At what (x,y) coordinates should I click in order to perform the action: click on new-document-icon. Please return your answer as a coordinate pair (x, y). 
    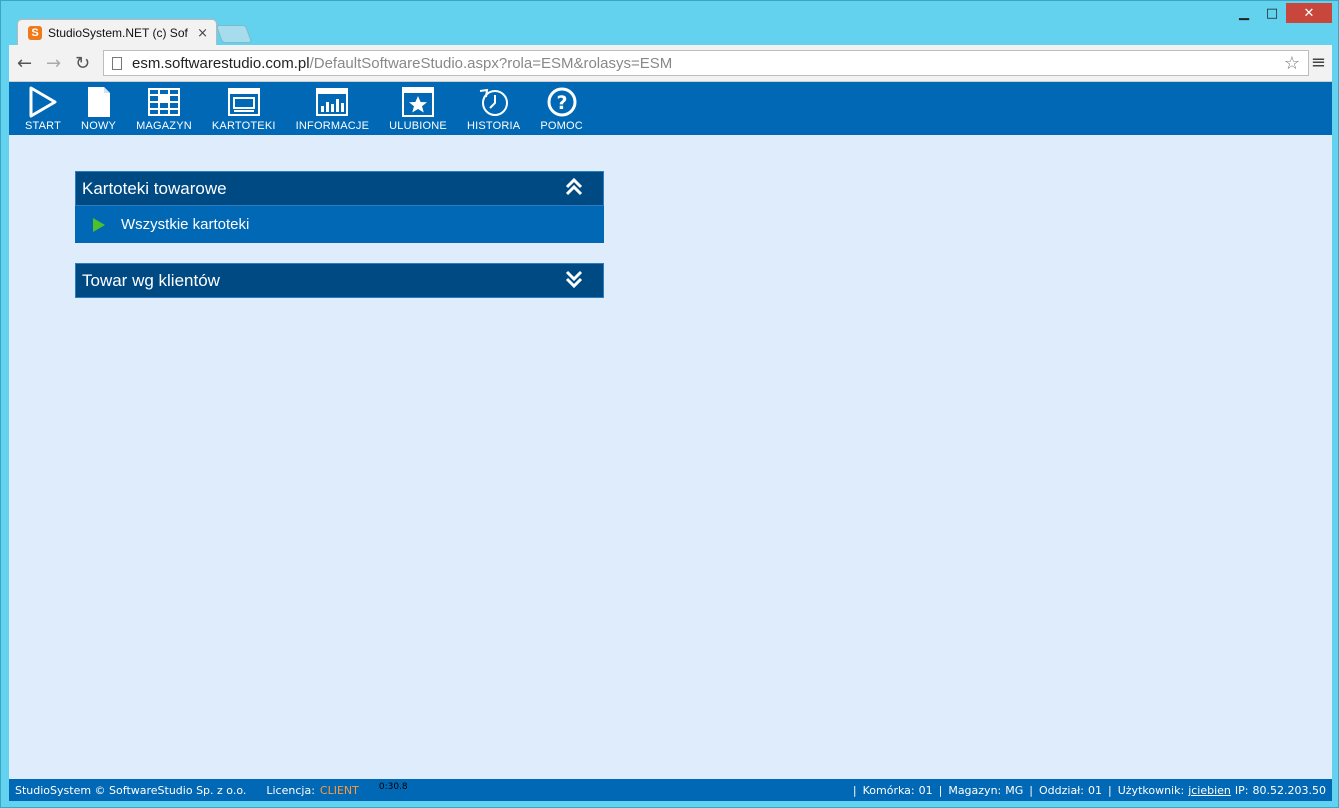
    Looking at the image, I should click on (99, 102).